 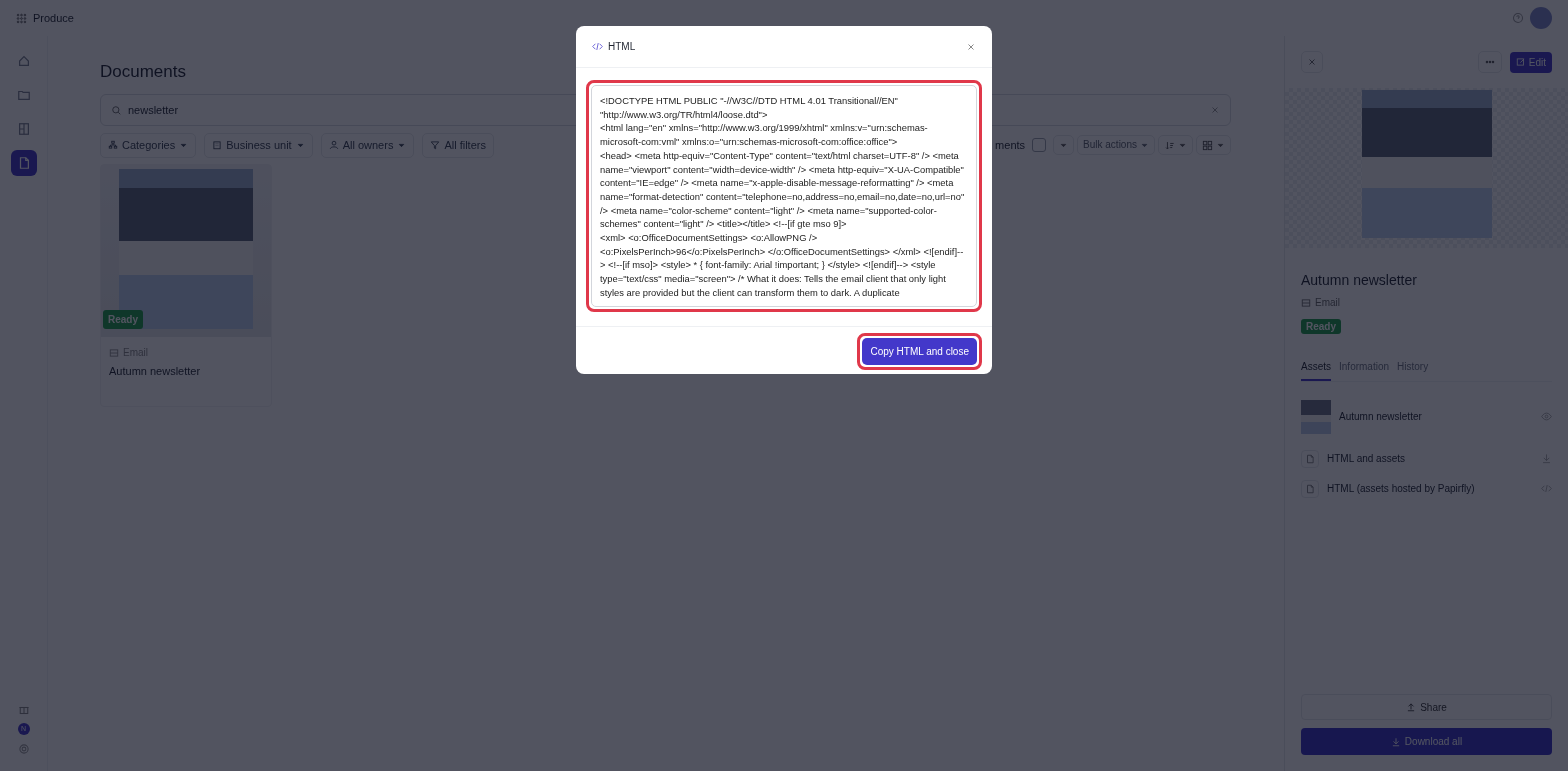 What do you see at coordinates (143, 72) in the screenshot?
I see `page-title: Documents` at bounding box center [143, 72].